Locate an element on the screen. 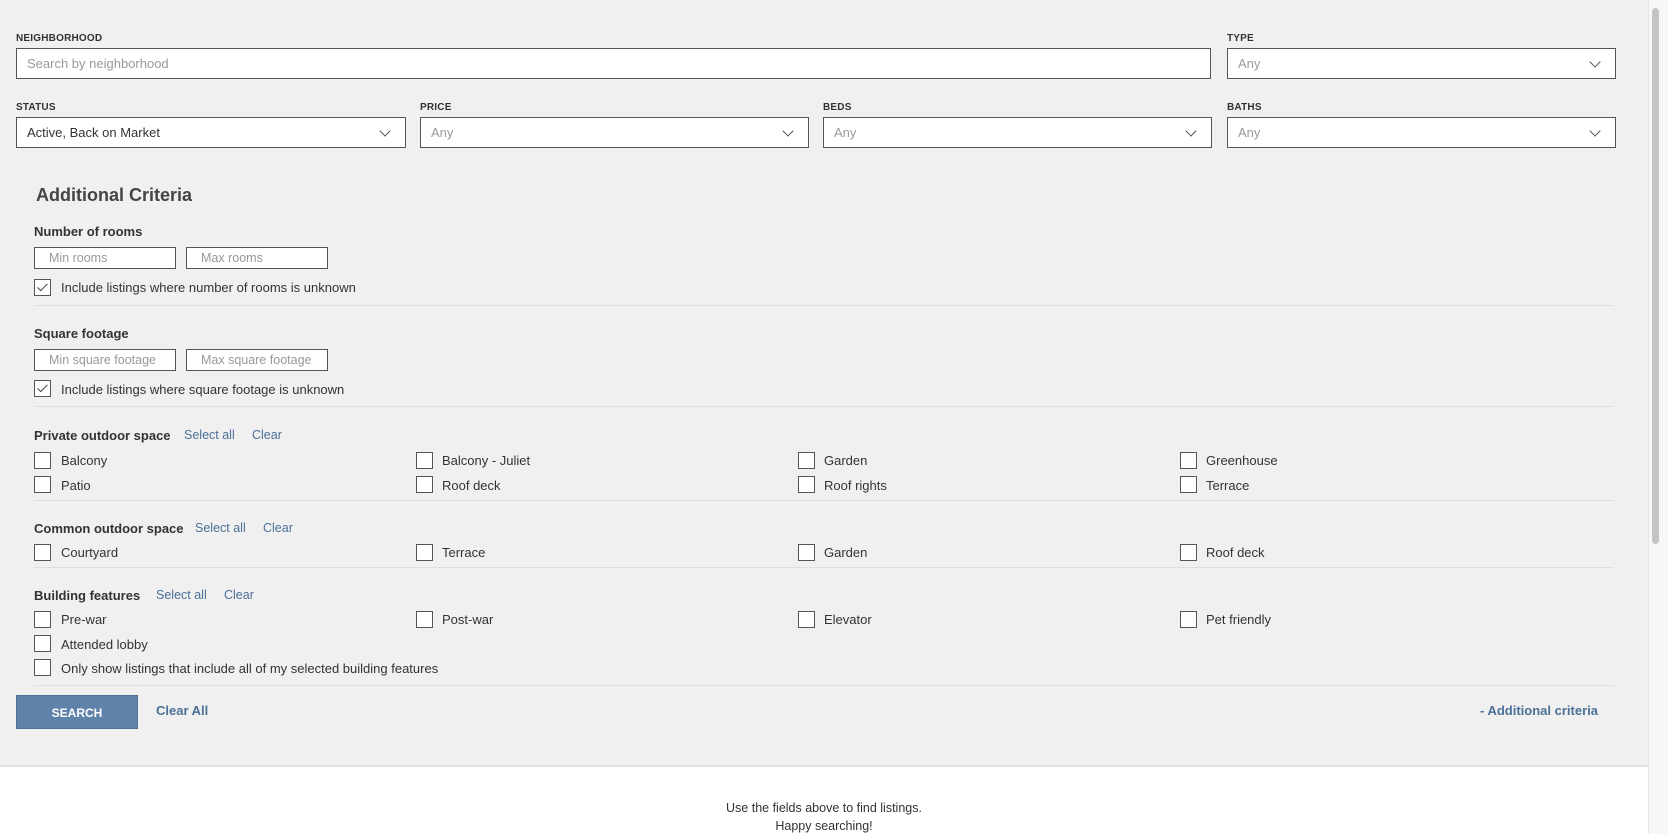  attended-lobby-checkbox is located at coordinates (42, 643).